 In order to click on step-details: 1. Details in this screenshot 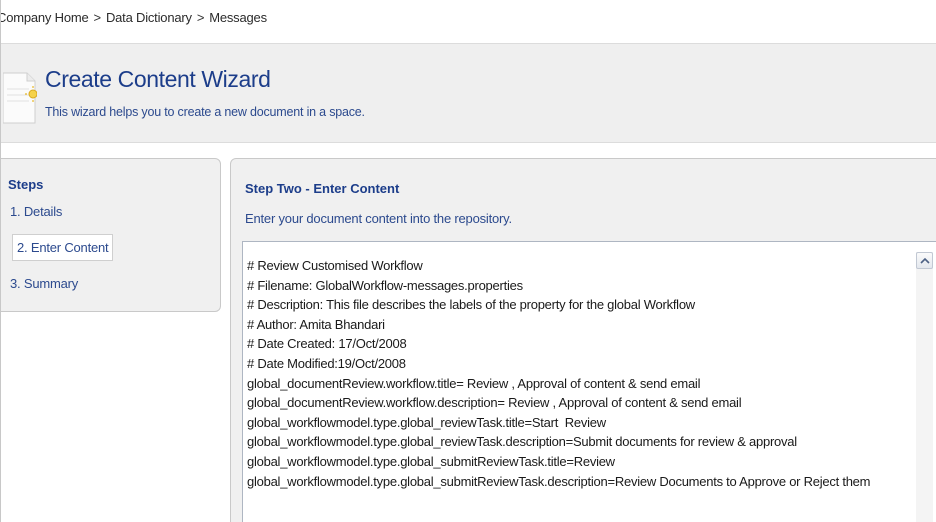, I will do `click(36, 211)`.